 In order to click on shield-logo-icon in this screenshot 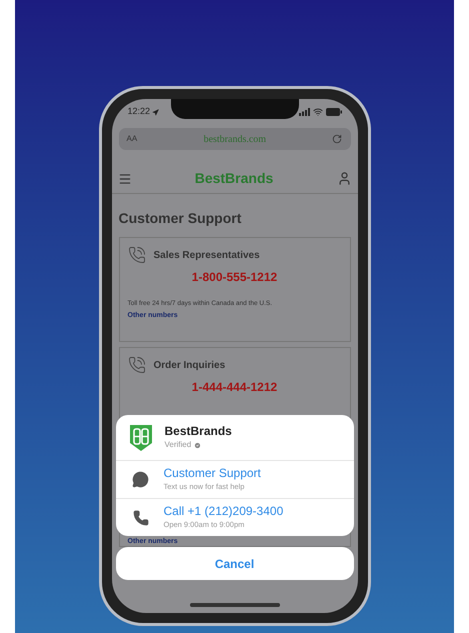, I will do `click(140, 438)`.